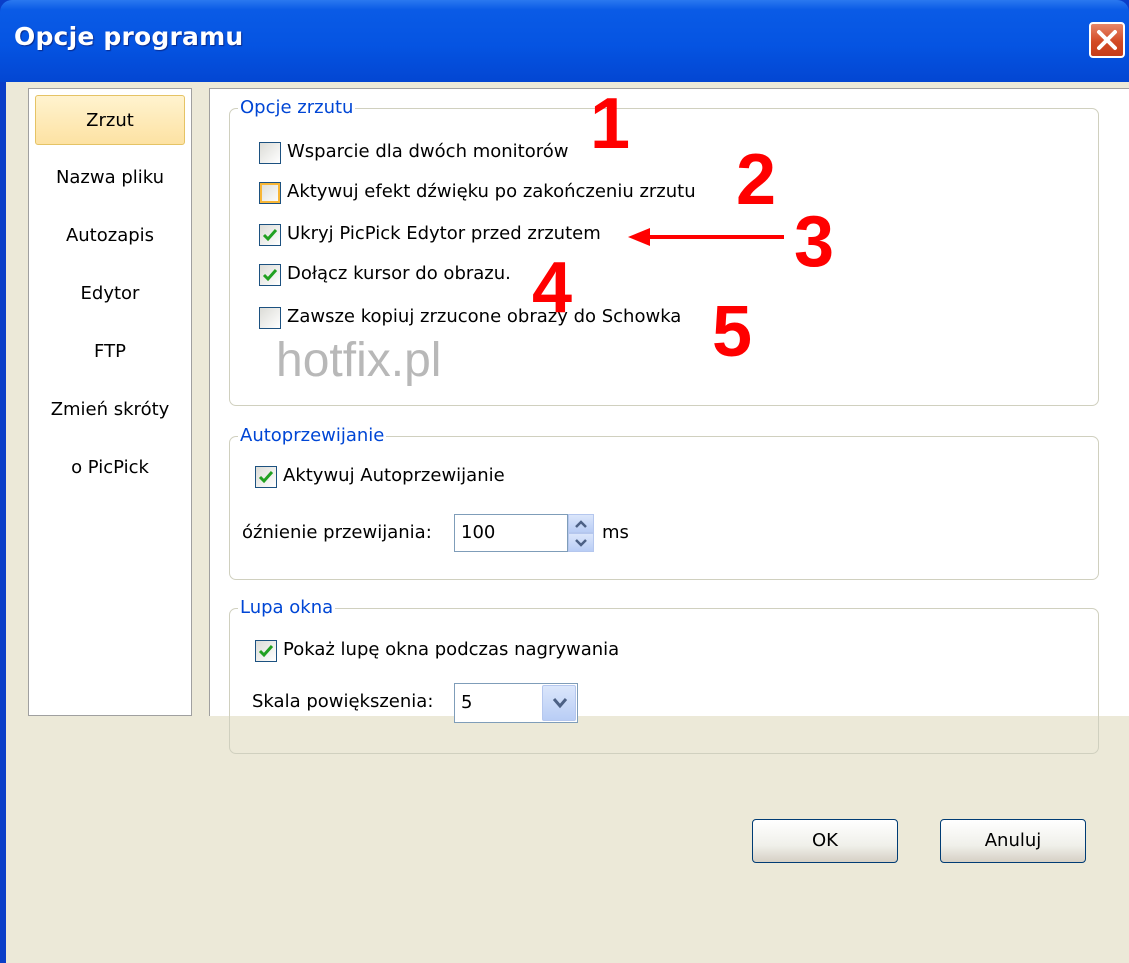  Describe the element at coordinates (484, 316) in the screenshot. I see `option-label: Zawsze kopiuj zrzucone obrazy do Schowka` at that location.